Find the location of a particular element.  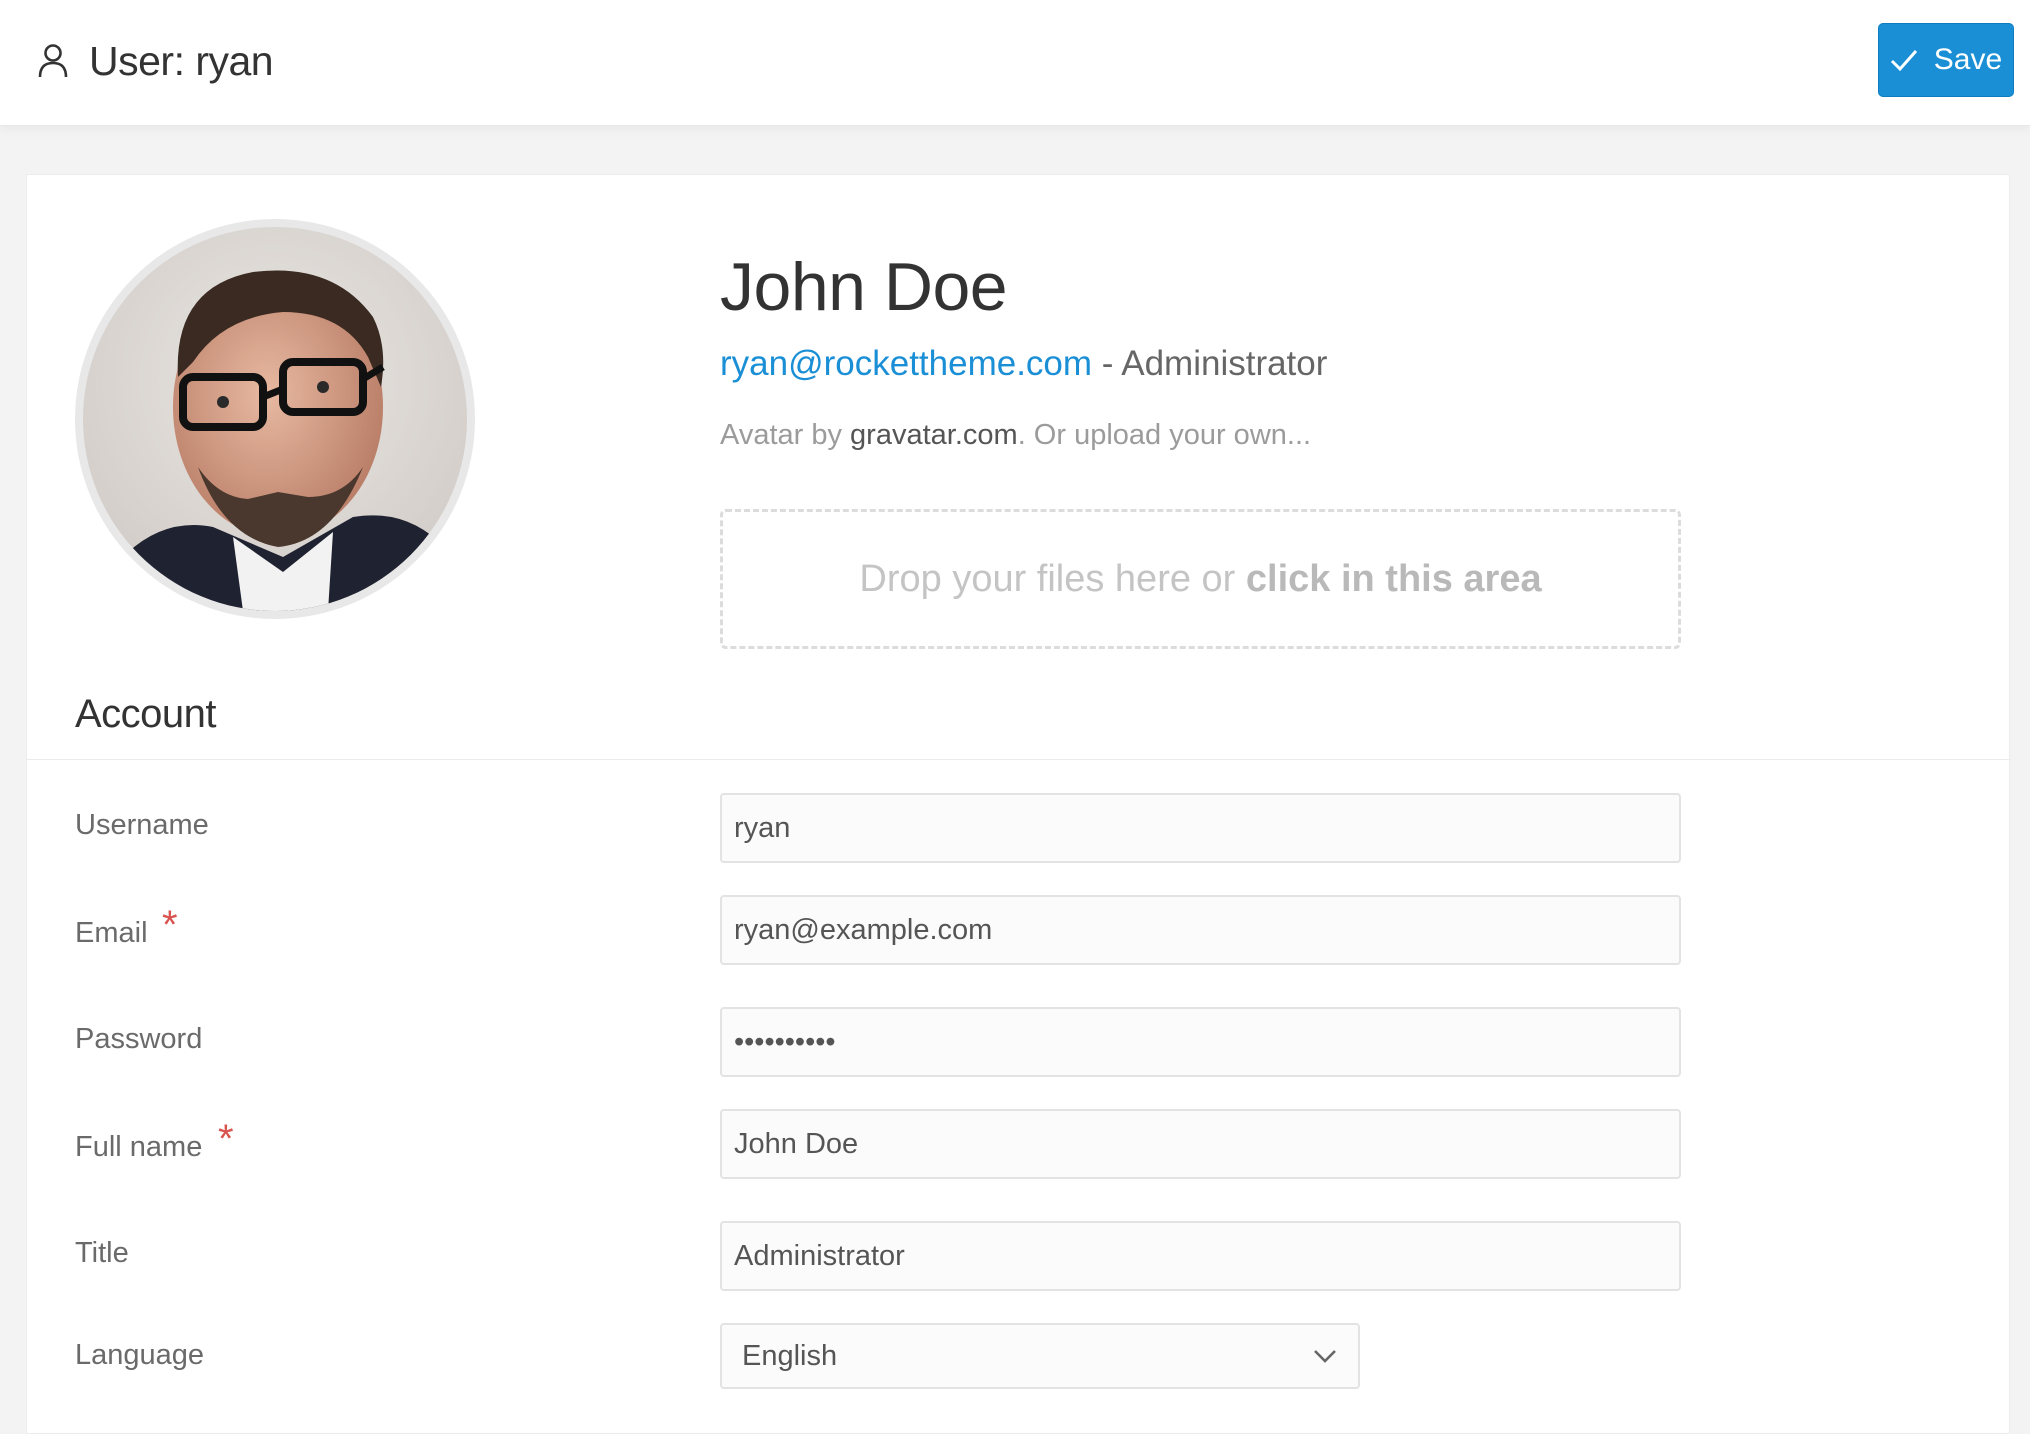

email-label: Email is located at coordinates (111, 933).